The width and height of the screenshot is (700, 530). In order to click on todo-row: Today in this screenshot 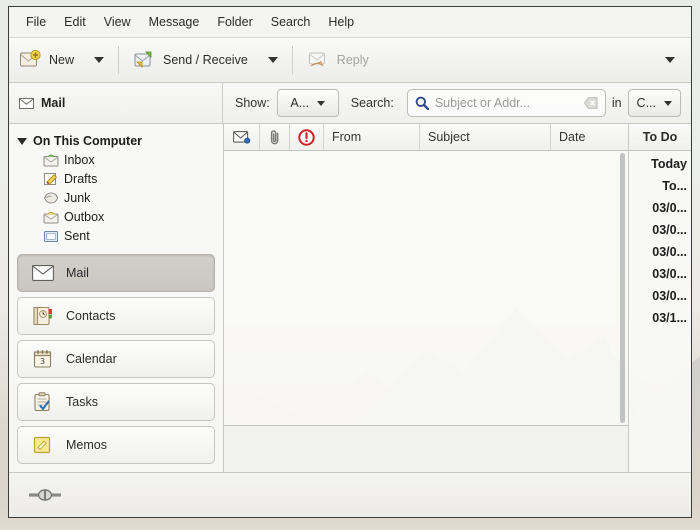, I will do `click(660, 164)`.